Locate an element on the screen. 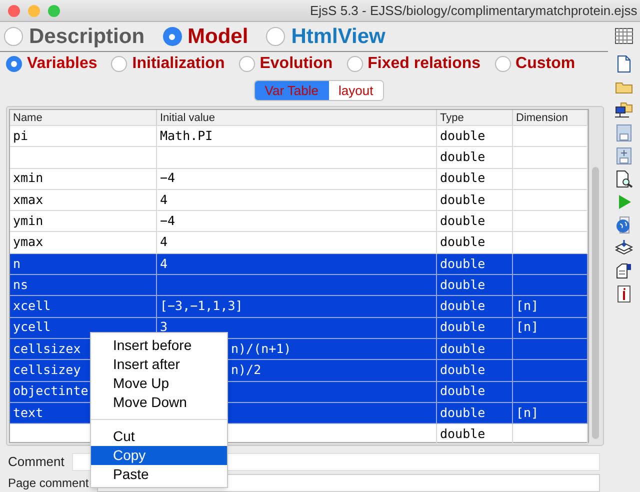  table-icon is located at coordinates (624, 36).